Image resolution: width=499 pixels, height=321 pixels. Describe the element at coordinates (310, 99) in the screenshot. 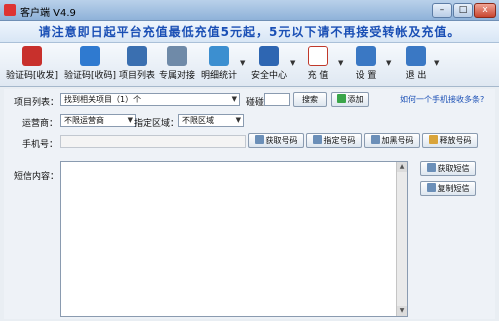

I see `search-button: 搜索` at that location.